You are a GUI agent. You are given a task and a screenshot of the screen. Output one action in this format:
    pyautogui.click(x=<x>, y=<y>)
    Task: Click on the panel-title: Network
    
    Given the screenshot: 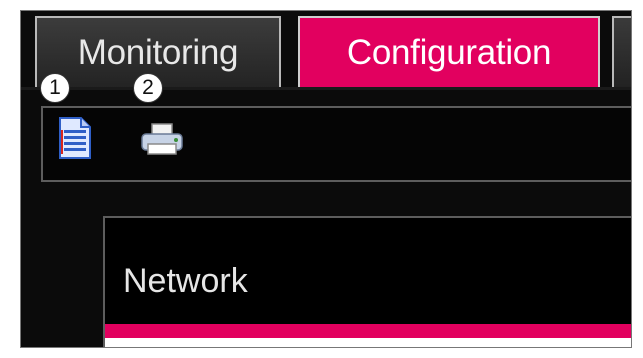 What is the action you would take?
    pyautogui.click(x=185, y=281)
    